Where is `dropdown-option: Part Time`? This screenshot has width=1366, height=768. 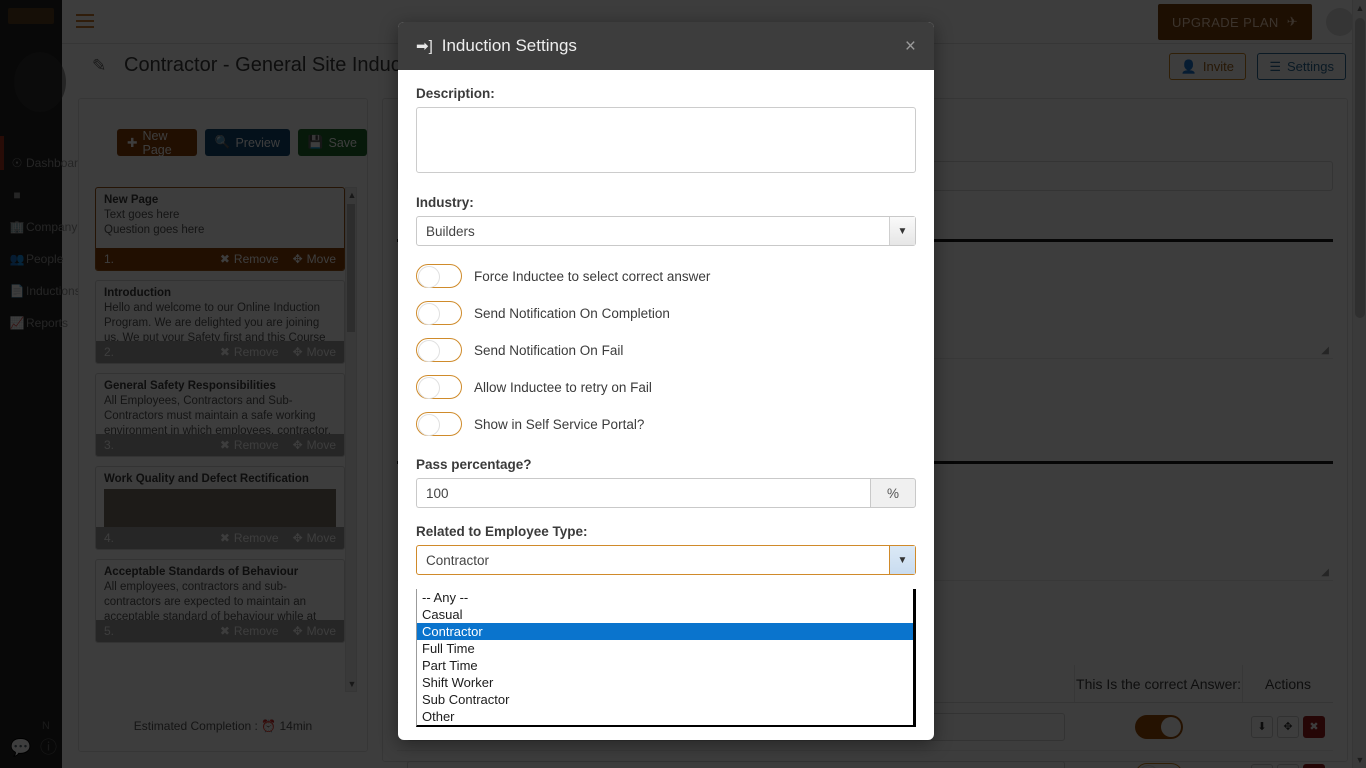
dropdown-option: Part Time is located at coordinates (665, 665).